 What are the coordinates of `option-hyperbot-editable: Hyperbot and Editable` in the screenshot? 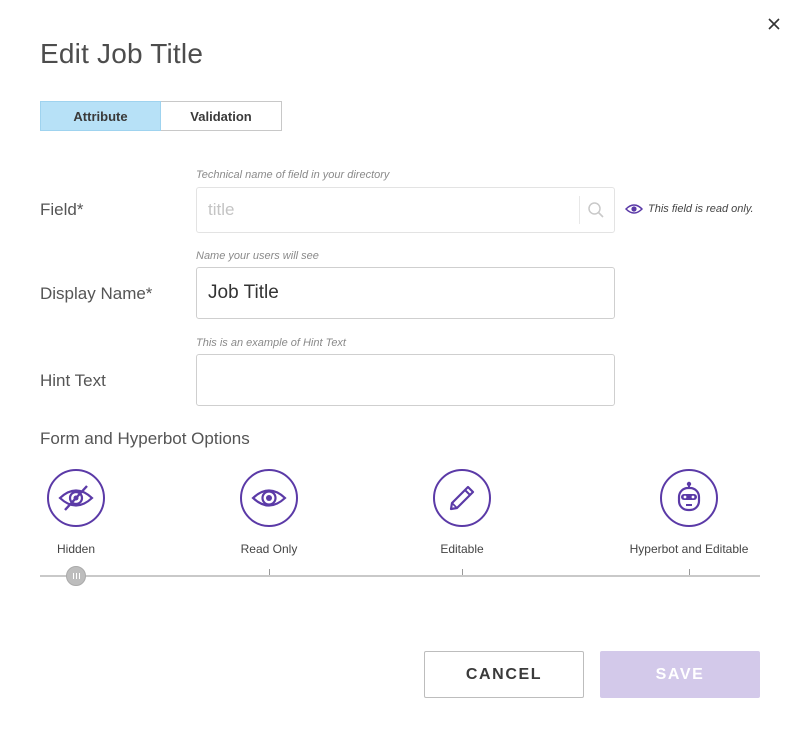 It's located at (689, 512).